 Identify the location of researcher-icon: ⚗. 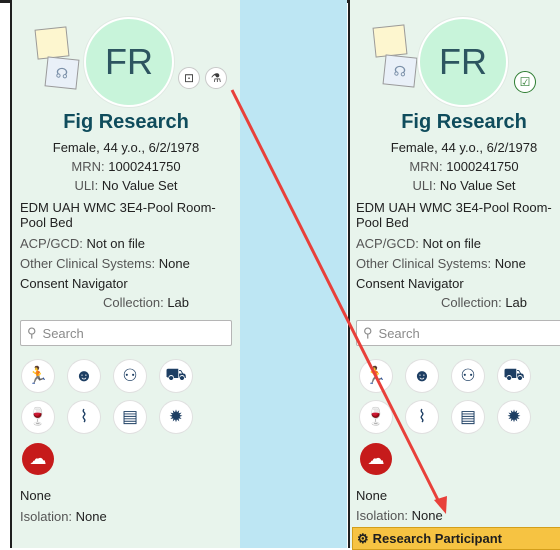
(216, 78).